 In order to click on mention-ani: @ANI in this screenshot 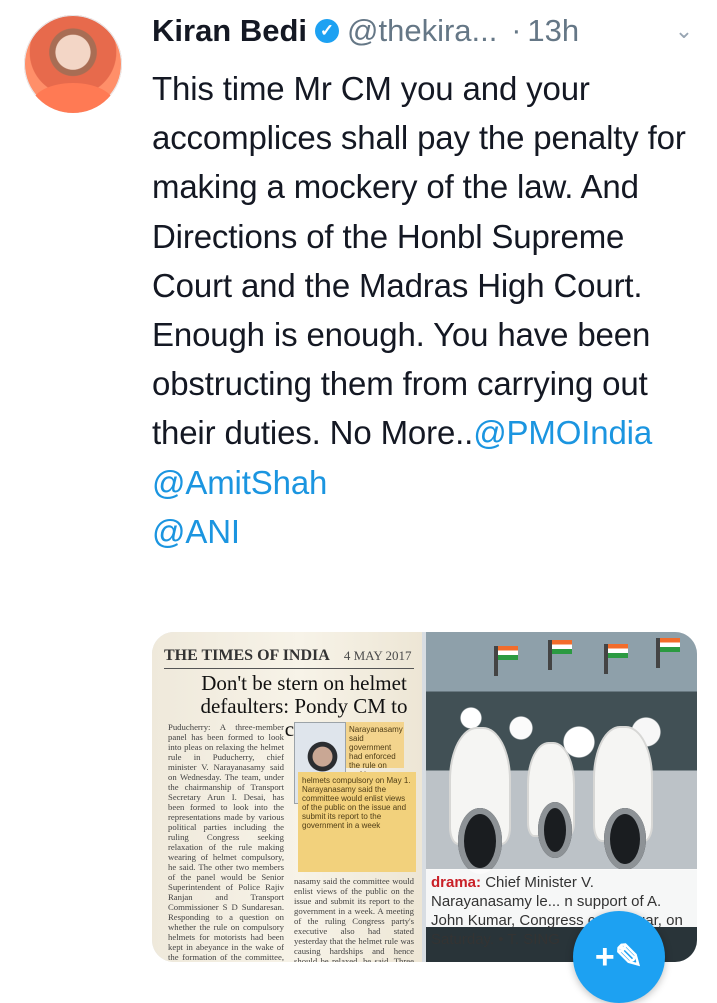, I will do `click(196, 531)`.